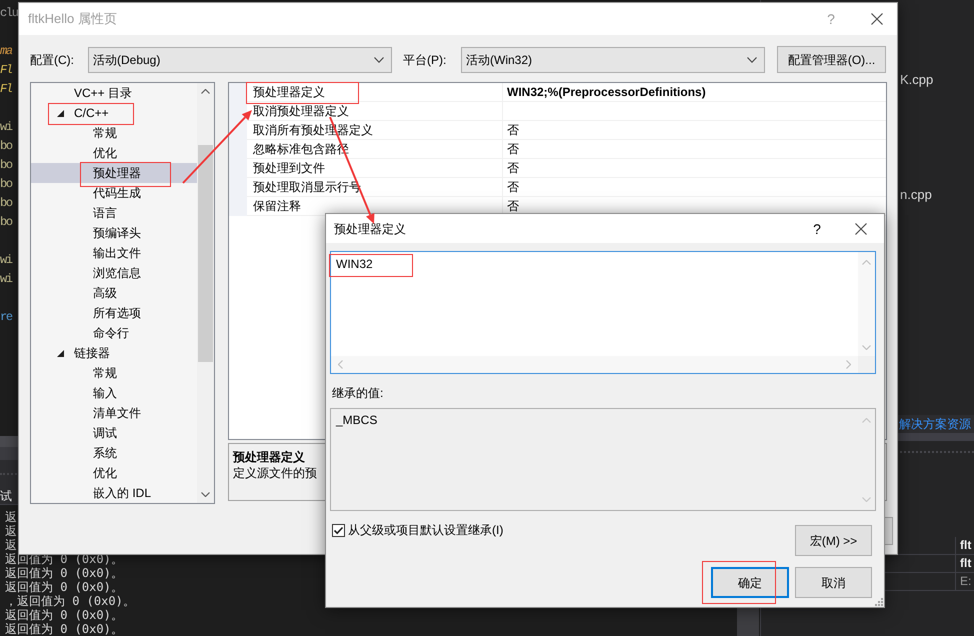 The height and width of the screenshot is (636, 974). I want to click on property-name: 预处理器定义, so click(289, 92).